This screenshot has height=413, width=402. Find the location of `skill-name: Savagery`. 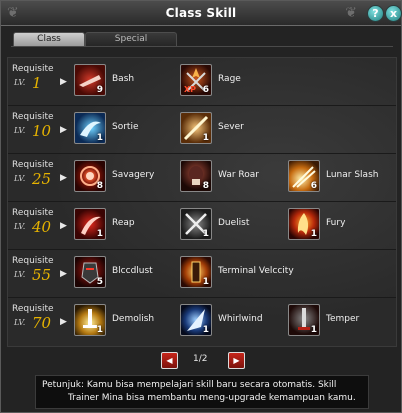

skill-name: Savagery is located at coordinates (133, 175).